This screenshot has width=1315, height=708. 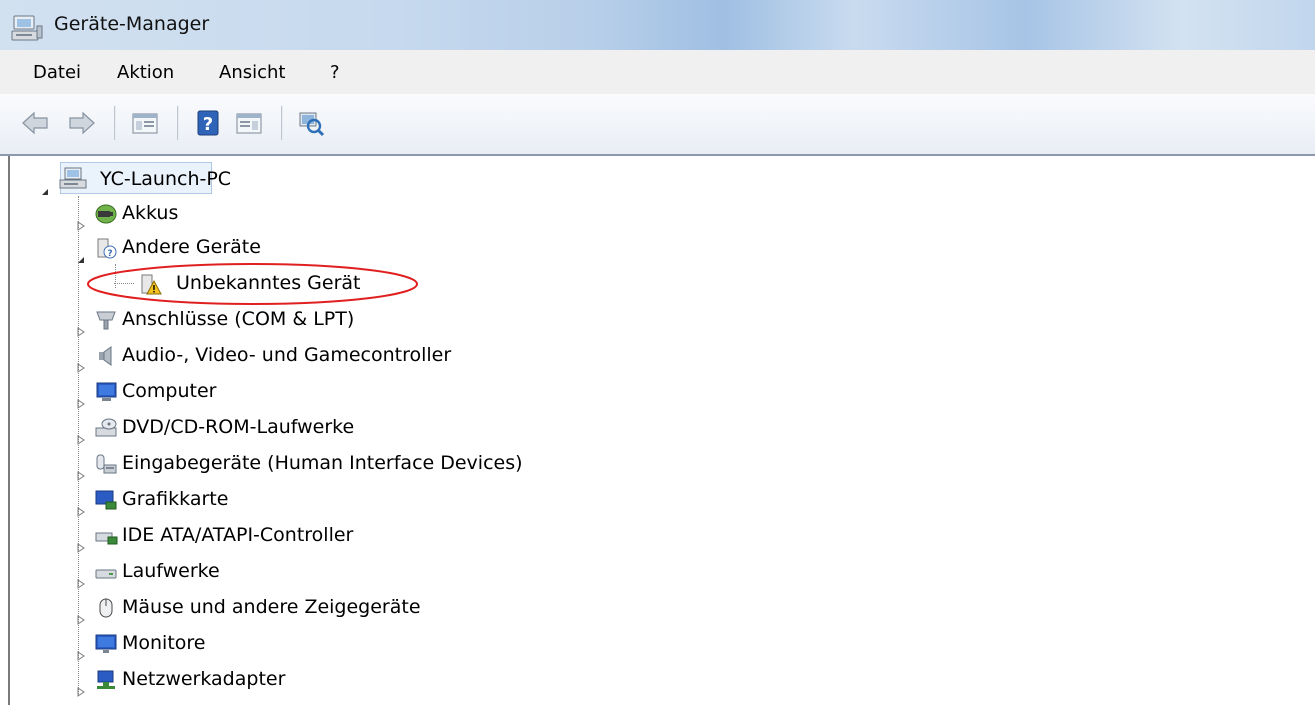 I want to click on battery-icon, so click(x=106, y=213).